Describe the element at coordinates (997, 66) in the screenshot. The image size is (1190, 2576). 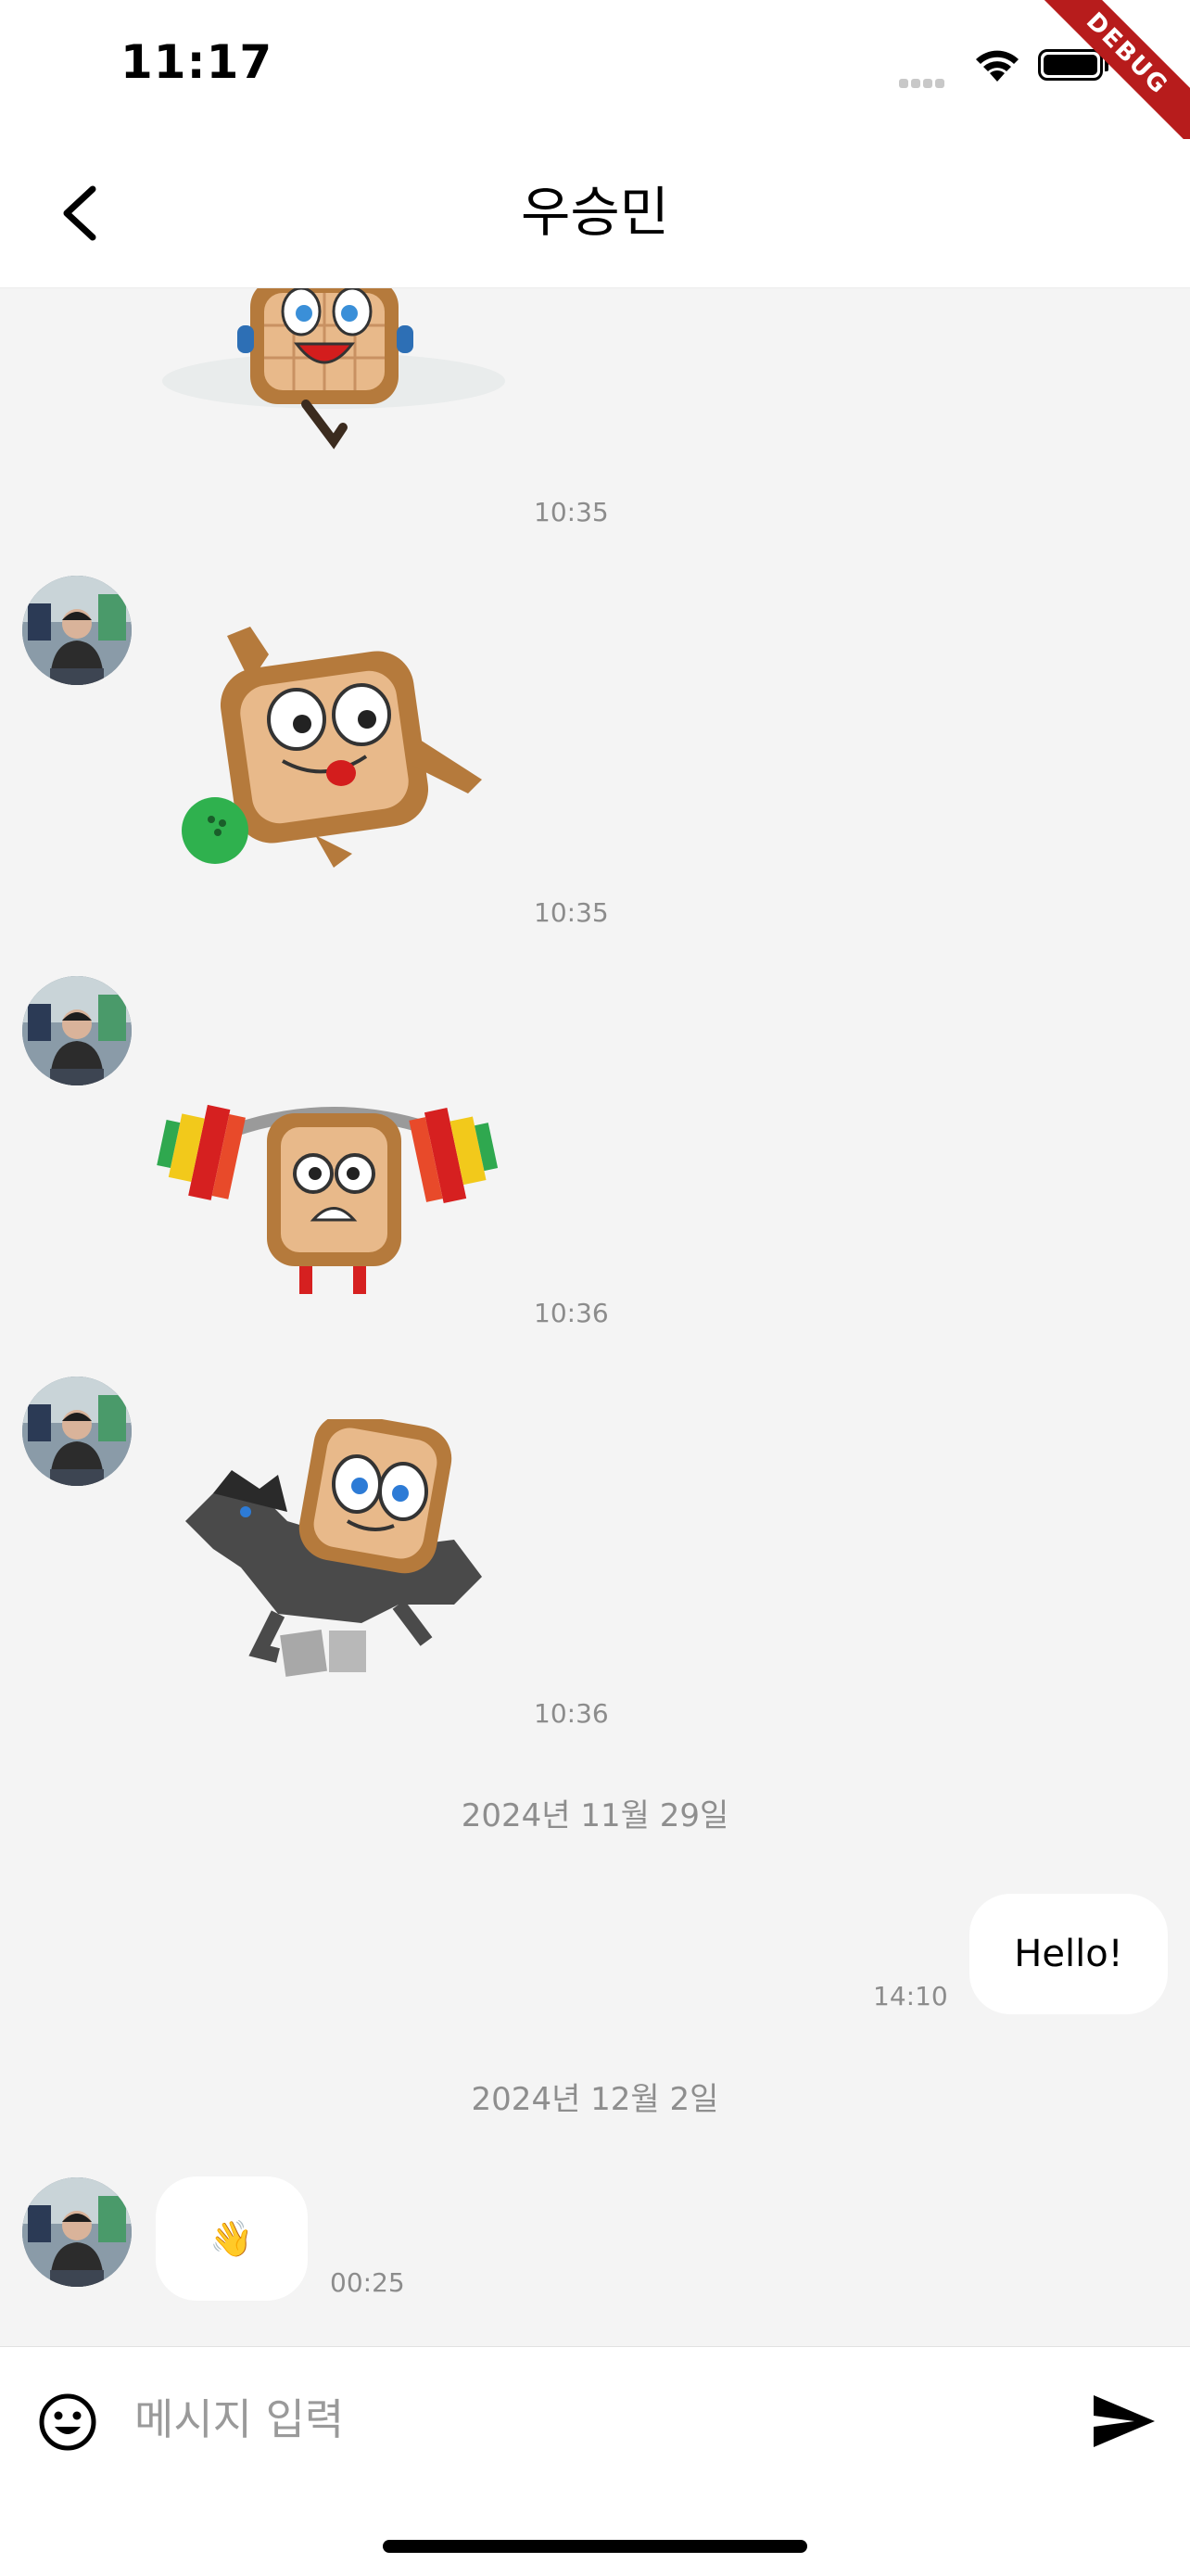
I see `wifi-icon` at that location.